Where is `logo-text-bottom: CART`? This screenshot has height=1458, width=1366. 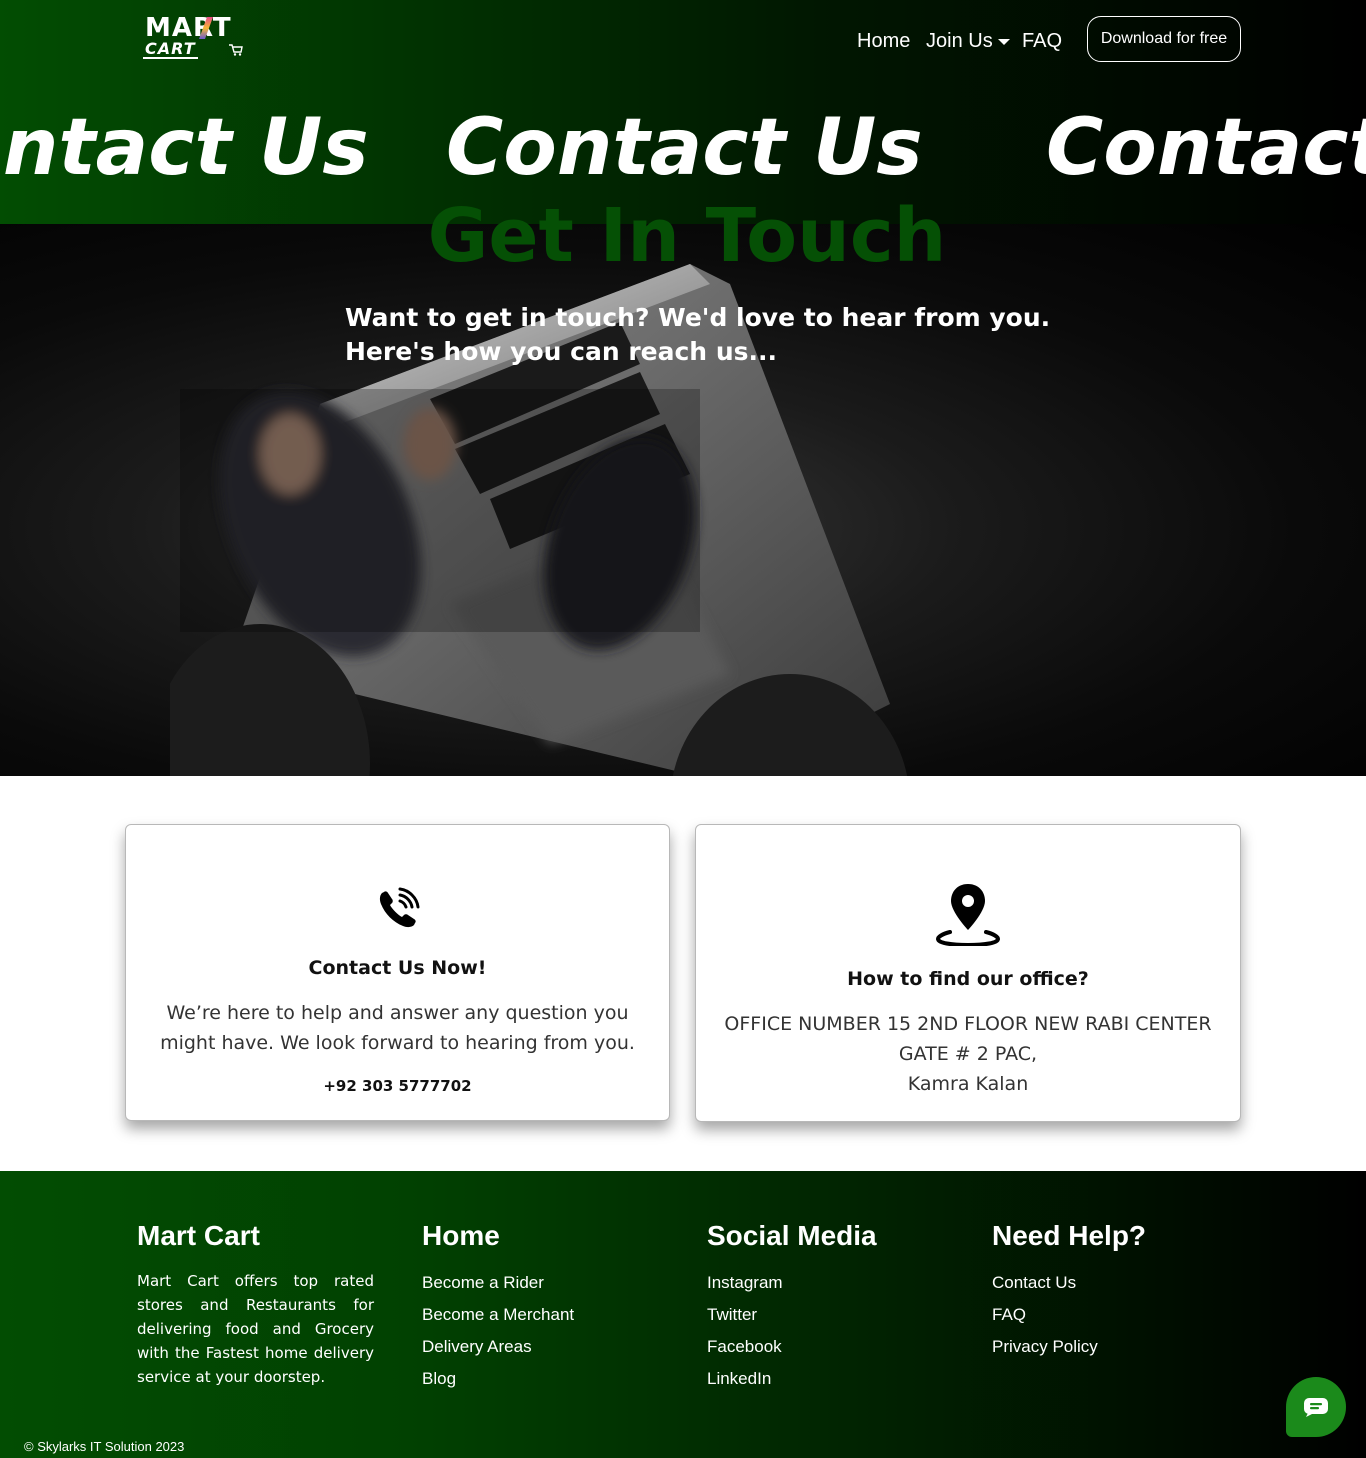
logo-text-bottom: CART is located at coordinates (170, 49).